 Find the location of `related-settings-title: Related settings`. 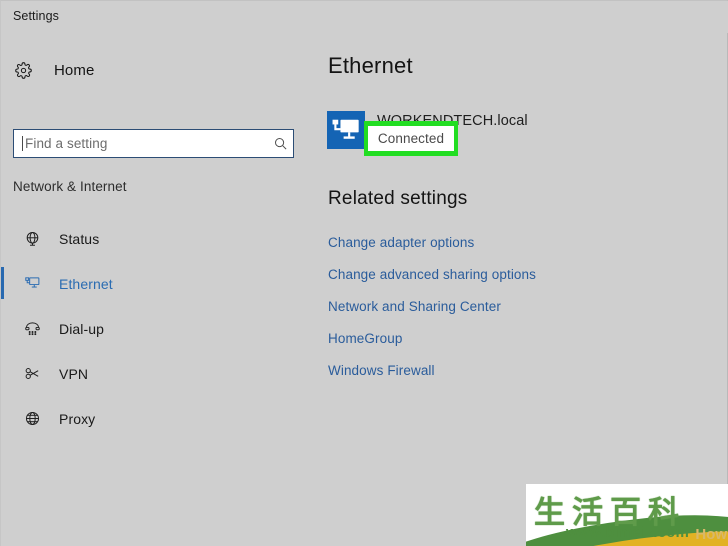

related-settings-title: Related settings is located at coordinates (398, 198).